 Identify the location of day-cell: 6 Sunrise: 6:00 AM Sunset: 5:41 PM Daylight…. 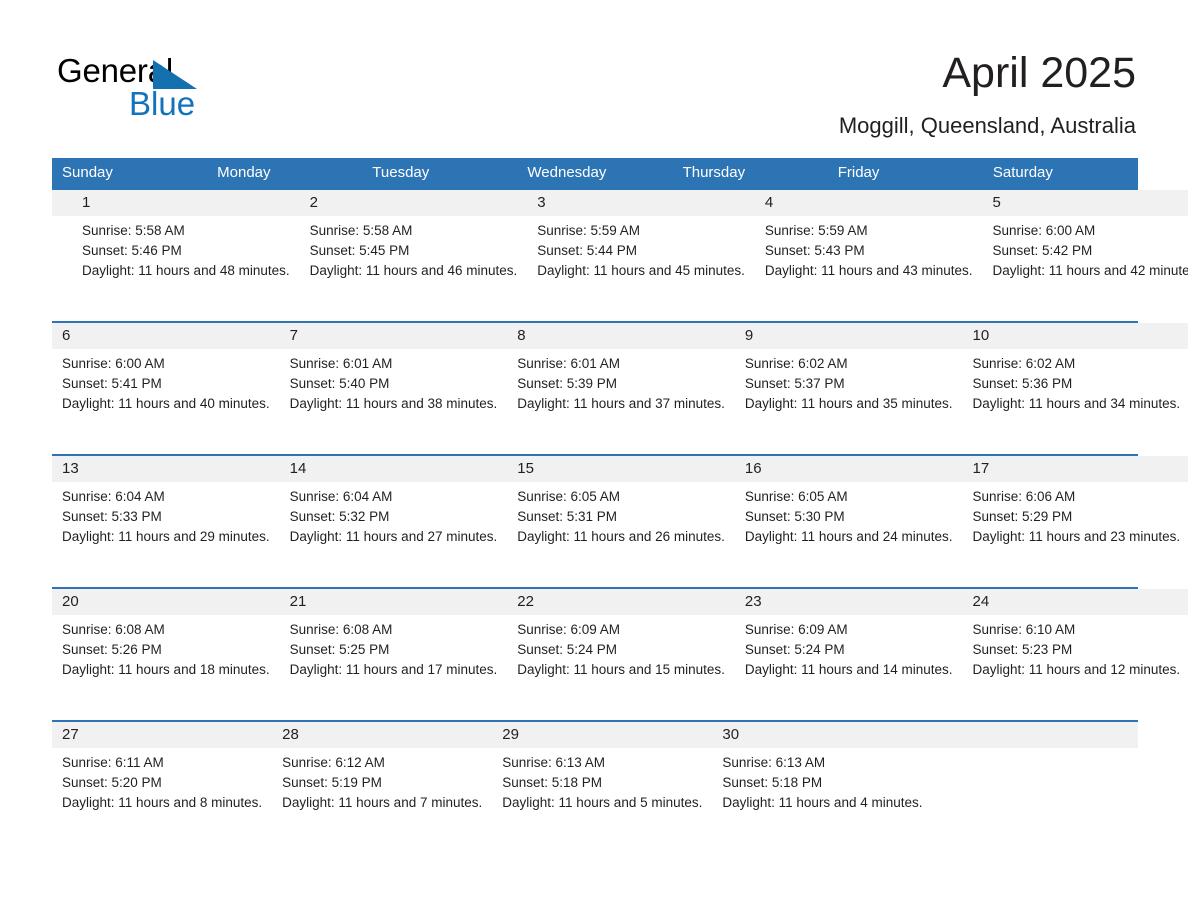
(166, 388).